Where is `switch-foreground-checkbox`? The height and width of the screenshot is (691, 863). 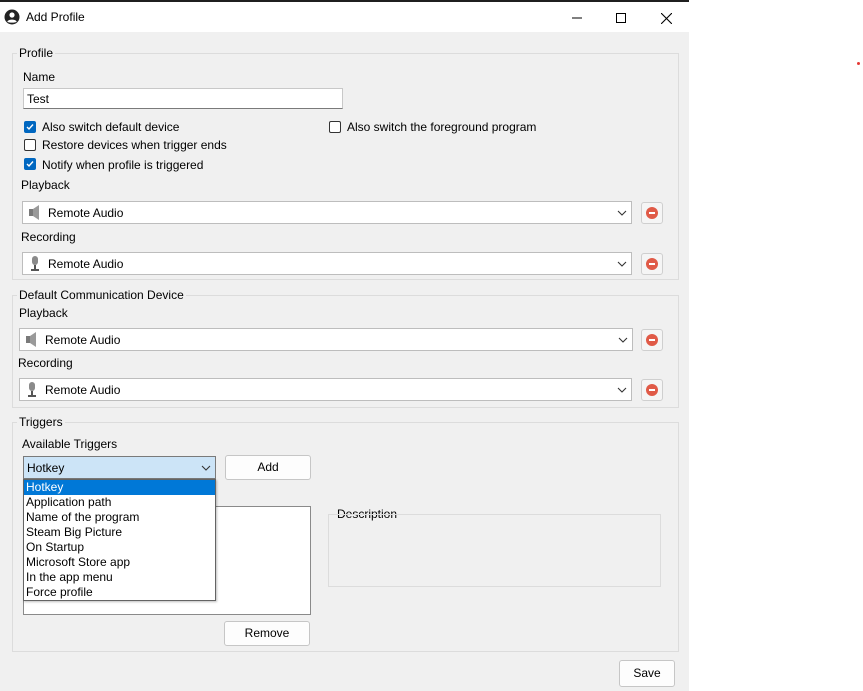 switch-foreground-checkbox is located at coordinates (335, 127).